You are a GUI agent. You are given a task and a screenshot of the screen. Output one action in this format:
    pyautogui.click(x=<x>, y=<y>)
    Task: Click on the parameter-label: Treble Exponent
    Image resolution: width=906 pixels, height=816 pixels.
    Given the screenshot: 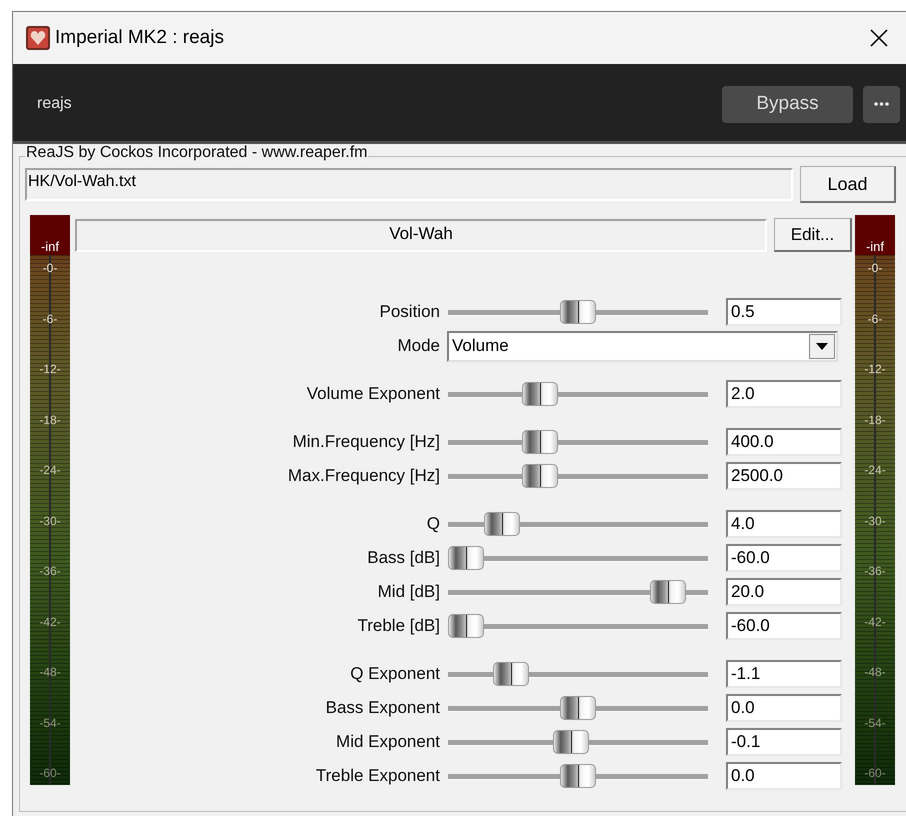 What is the action you would take?
    pyautogui.click(x=377, y=776)
    